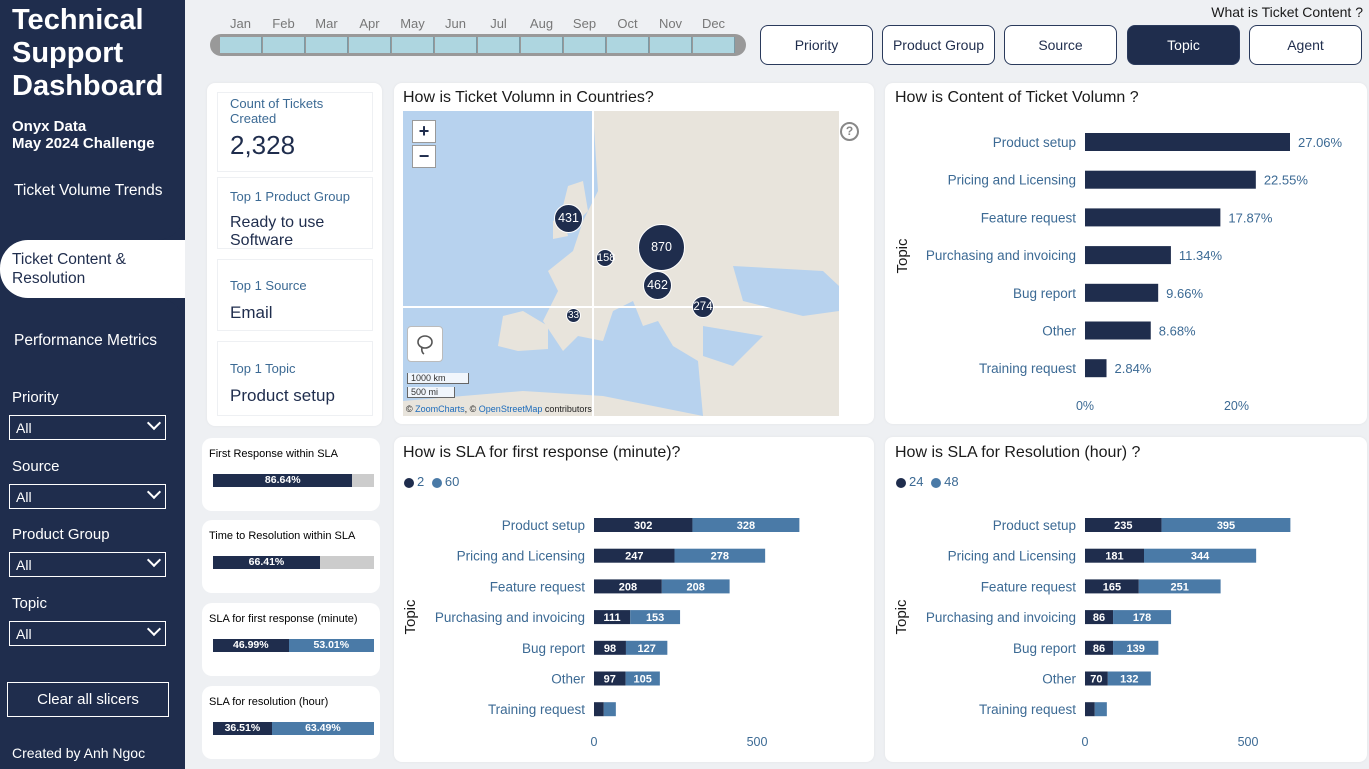 This screenshot has width=1369, height=769. What do you see at coordinates (424, 131) in the screenshot?
I see `zoom-in-button: +` at bounding box center [424, 131].